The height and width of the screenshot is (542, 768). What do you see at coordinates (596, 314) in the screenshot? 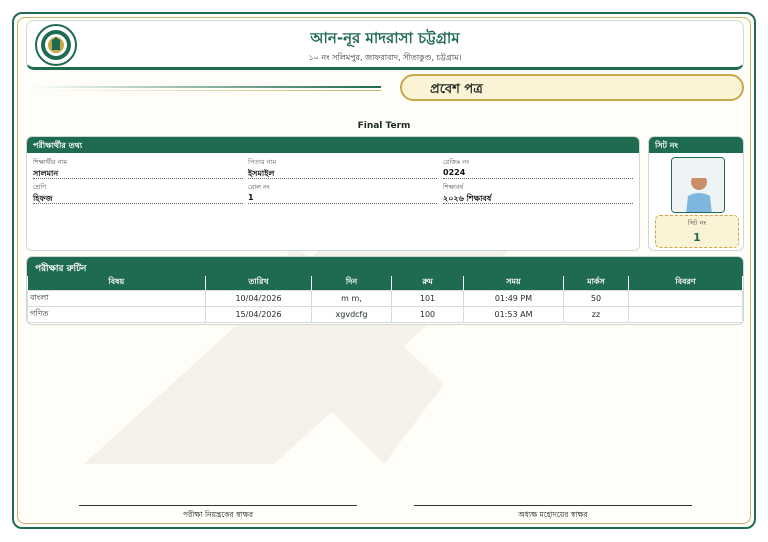
I see `cell-marks: zz` at bounding box center [596, 314].